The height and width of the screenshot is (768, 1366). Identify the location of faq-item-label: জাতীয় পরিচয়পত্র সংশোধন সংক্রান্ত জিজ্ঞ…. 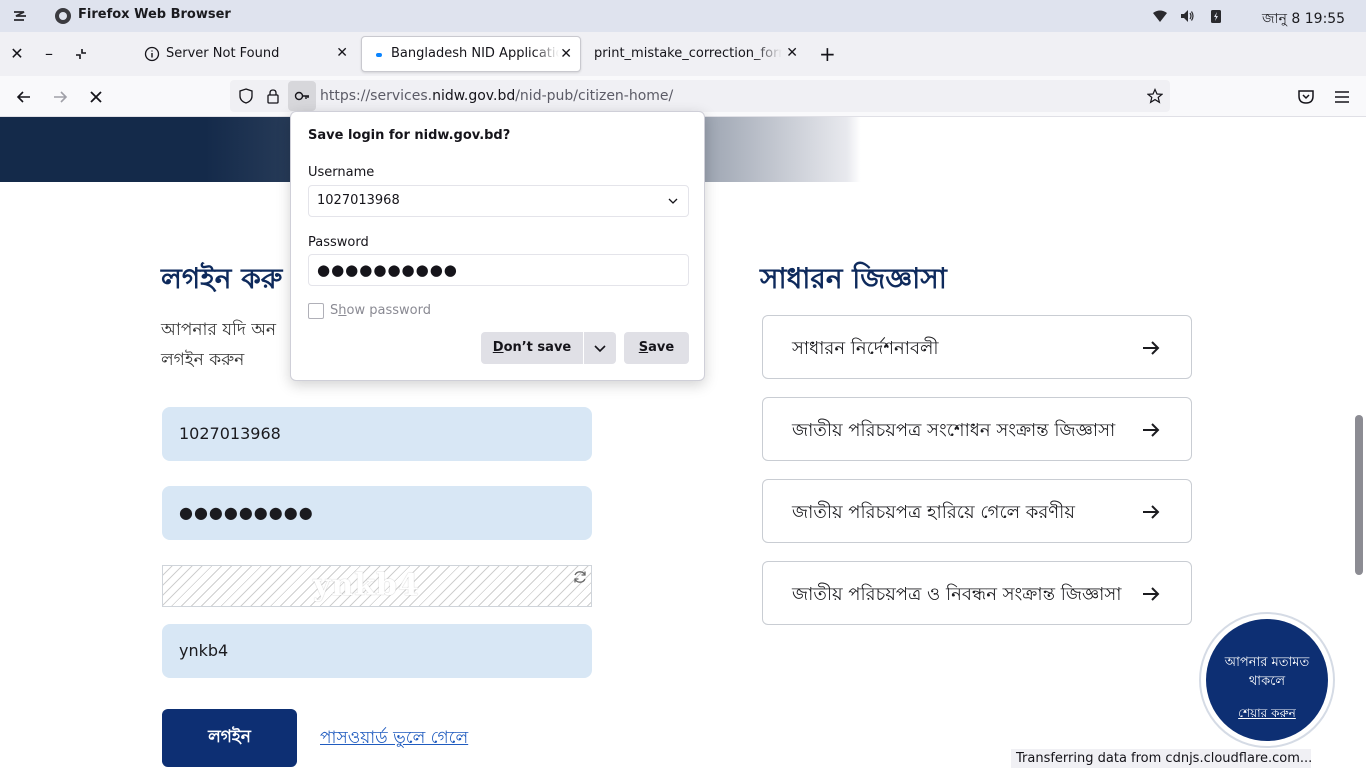
(954, 430).